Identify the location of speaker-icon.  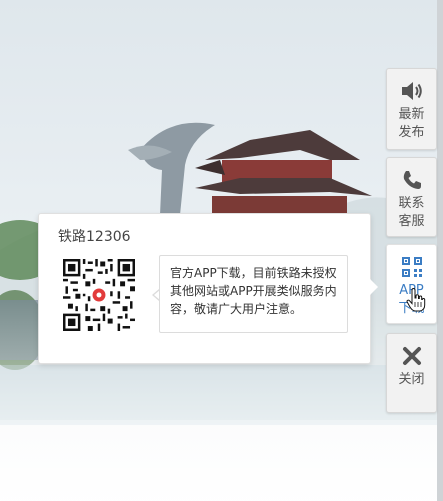
(412, 91).